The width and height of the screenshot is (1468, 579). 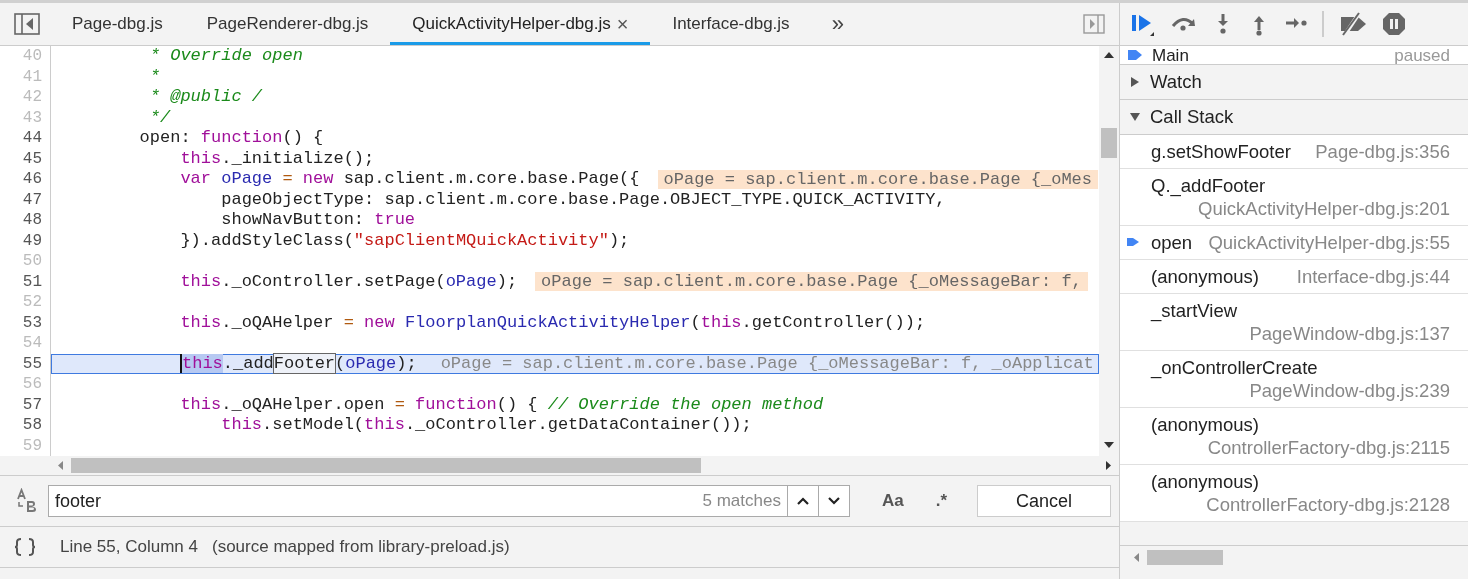 I want to click on regex-toggle: .*, so click(x=941, y=501).